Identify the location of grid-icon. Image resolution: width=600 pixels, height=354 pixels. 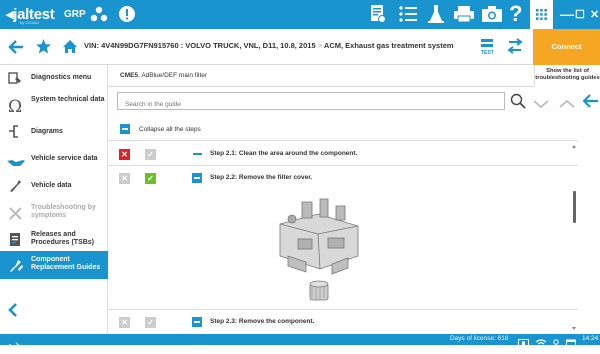
(541, 14).